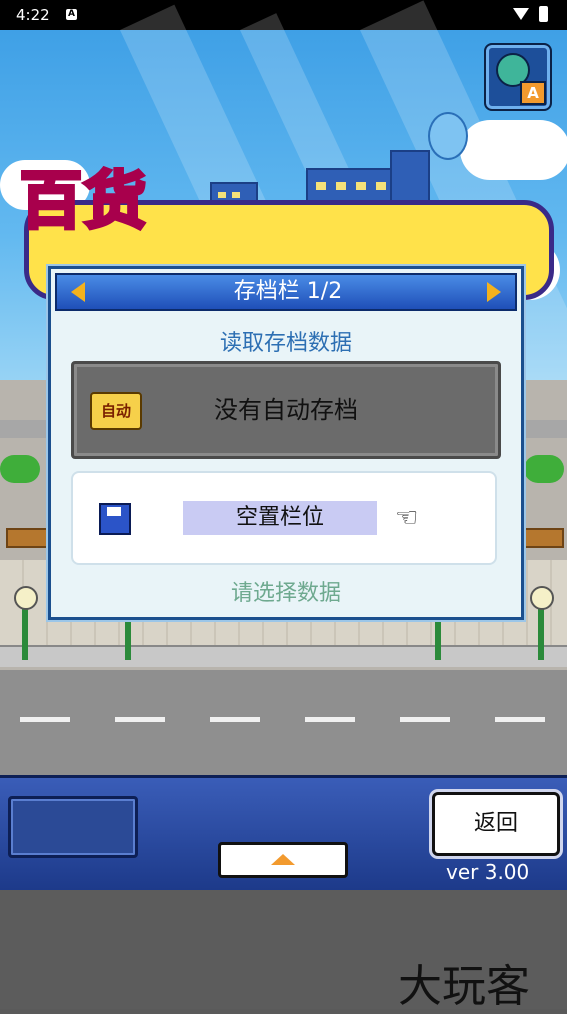 This screenshot has width=567, height=1014. Describe the element at coordinates (521, 14) in the screenshot. I see `wifi-icon` at that location.